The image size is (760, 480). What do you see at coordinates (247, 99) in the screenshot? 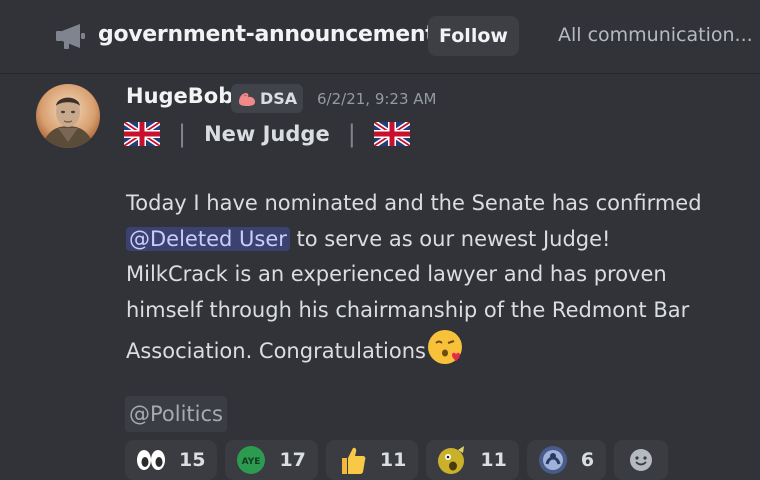
I see `muscle-icon` at bounding box center [247, 99].